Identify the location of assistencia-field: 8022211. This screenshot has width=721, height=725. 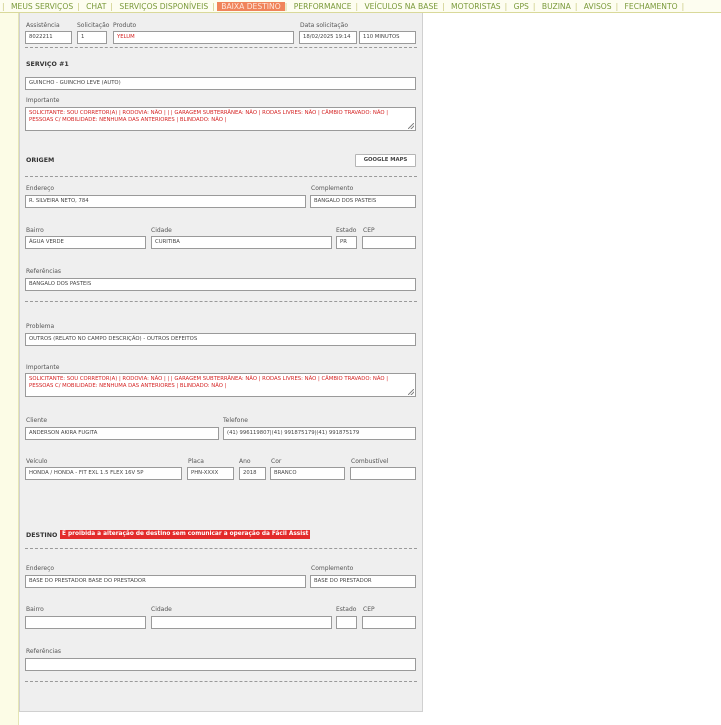
(48, 37).